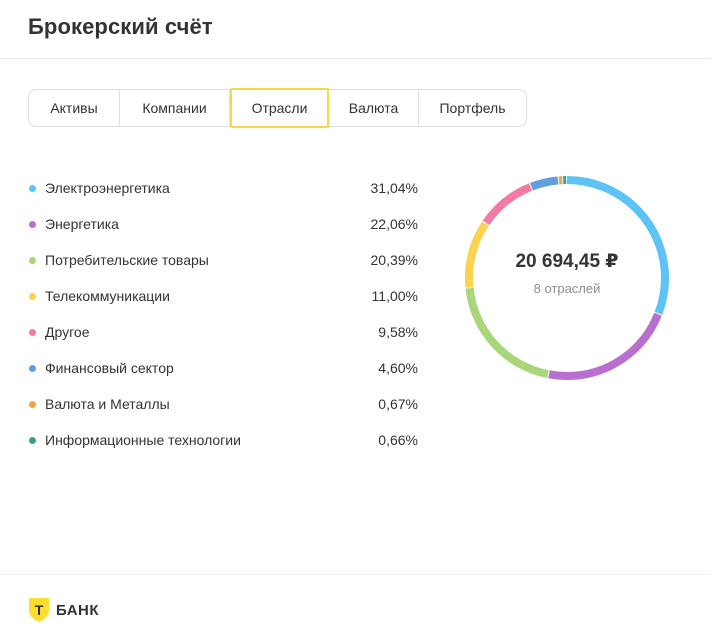 This screenshot has width=711, height=644. What do you see at coordinates (127, 260) in the screenshot?
I see `legend-name: Потребительские товары` at bounding box center [127, 260].